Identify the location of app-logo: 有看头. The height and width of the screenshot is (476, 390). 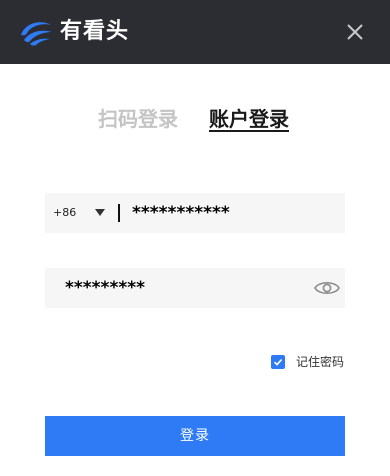
(73, 32).